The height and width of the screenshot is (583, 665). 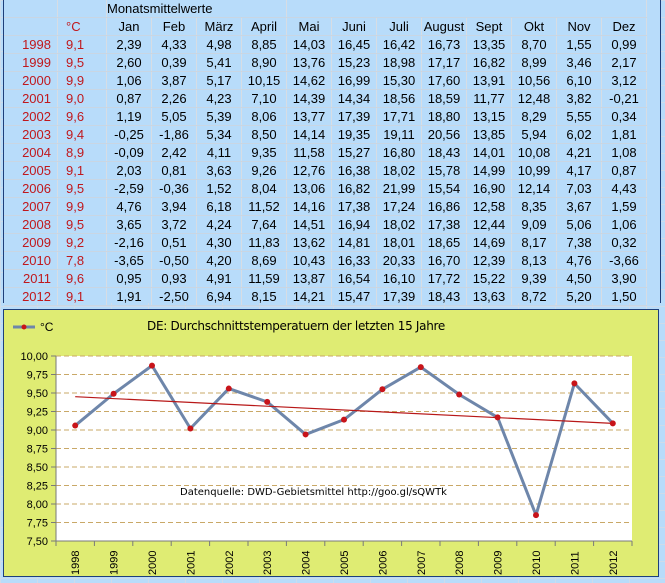 What do you see at coordinates (309, 62) in the screenshot?
I see `cell-monthly-value: 13,76` at bounding box center [309, 62].